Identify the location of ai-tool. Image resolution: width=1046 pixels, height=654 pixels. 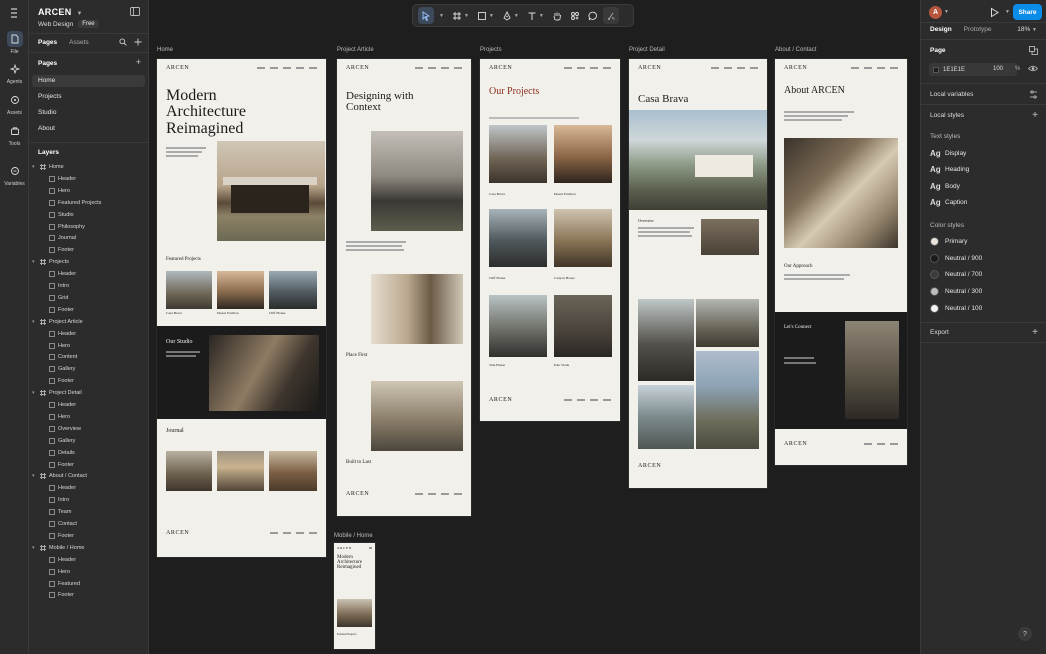
(610, 15).